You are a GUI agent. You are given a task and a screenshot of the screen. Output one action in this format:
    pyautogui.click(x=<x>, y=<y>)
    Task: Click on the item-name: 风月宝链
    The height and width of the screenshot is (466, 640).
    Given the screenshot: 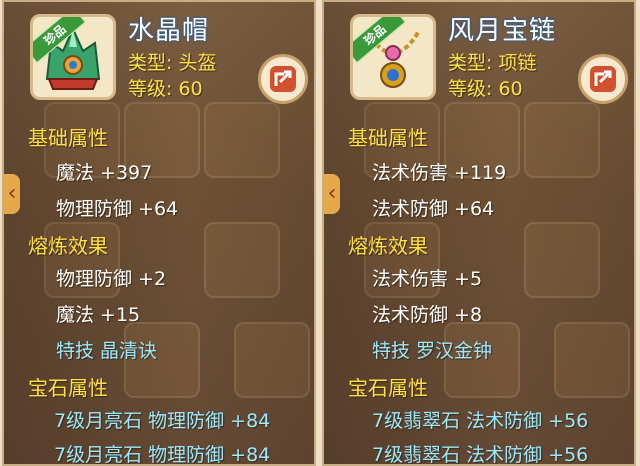 What is the action you would take?
    pyautogui.click(x=502, y=31)
    